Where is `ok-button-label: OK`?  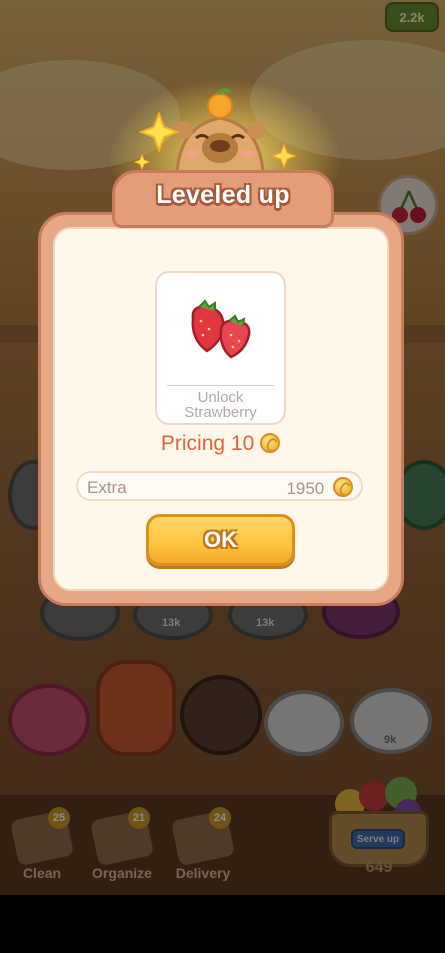 ok-button-label: OK is located at coordinates (220, 539).